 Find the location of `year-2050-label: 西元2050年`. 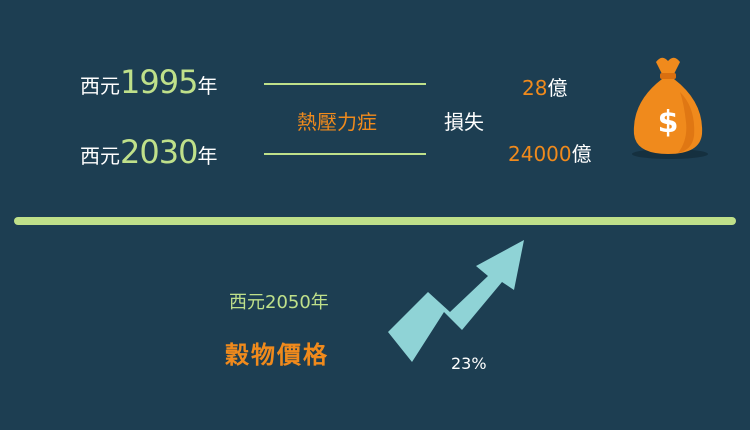

year-2050-label: 西元2050年 is located at coordinates (279, 302).